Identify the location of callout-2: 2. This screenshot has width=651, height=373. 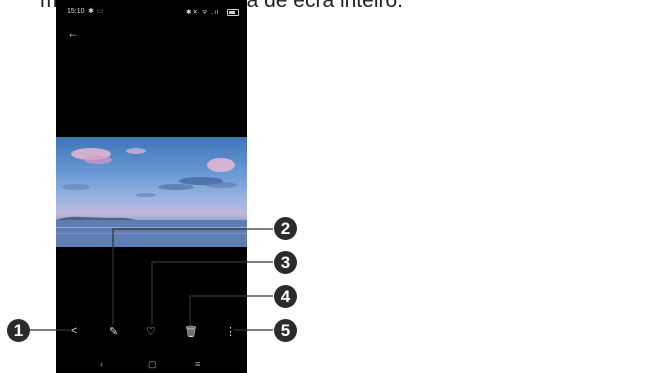
(285, 228).